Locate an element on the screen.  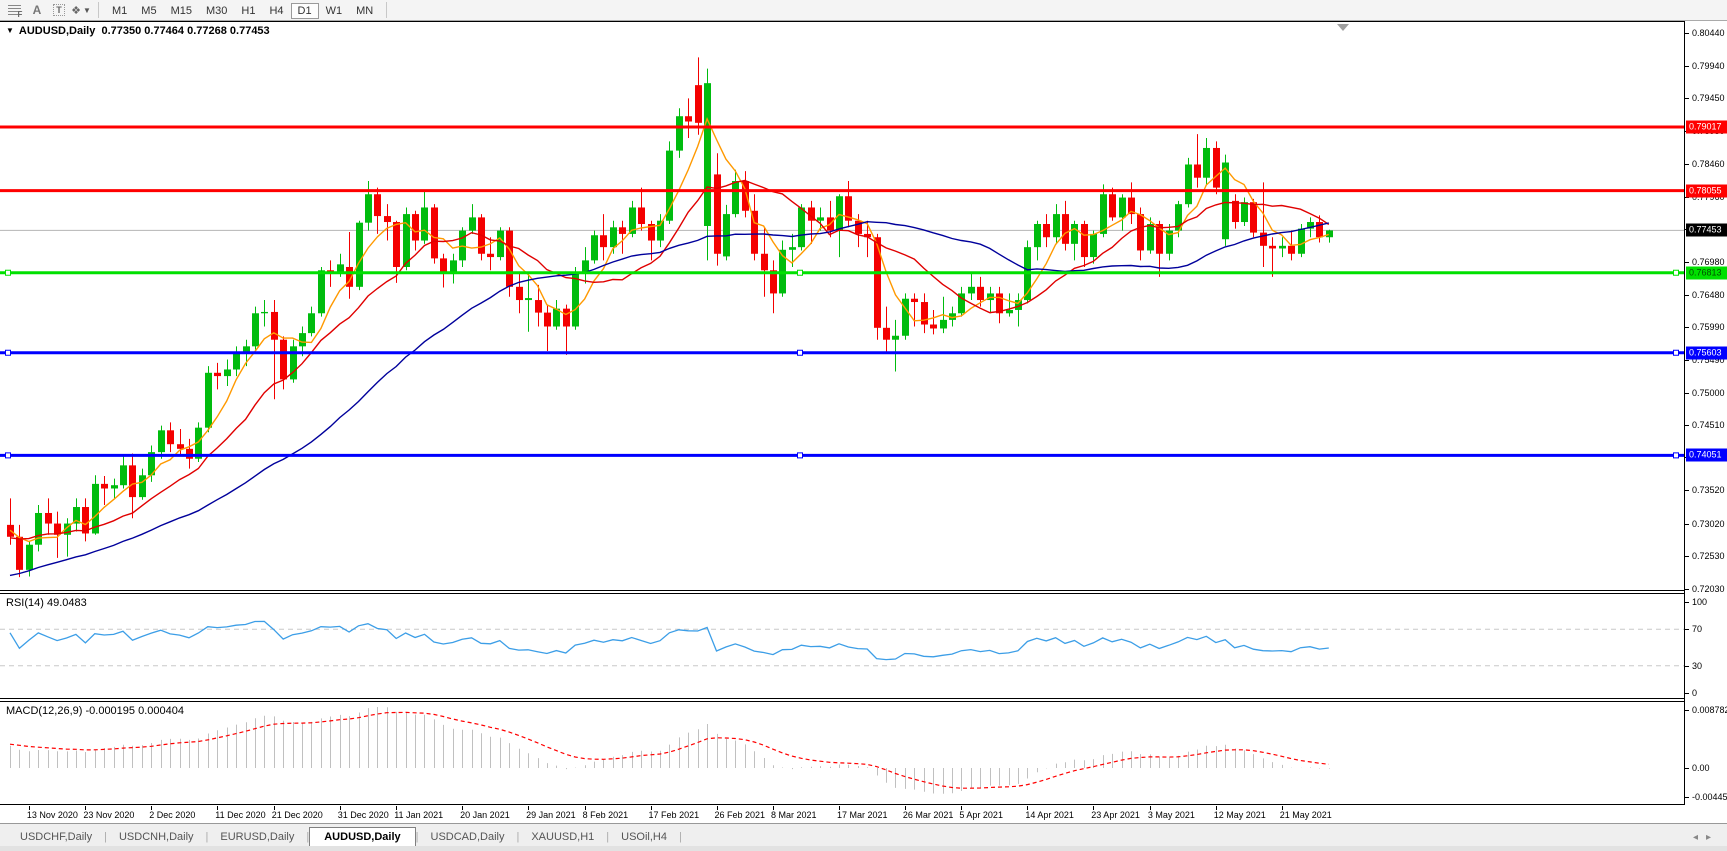
arrows-tool: ❖ ▼ is located at coordinates (81, 10).